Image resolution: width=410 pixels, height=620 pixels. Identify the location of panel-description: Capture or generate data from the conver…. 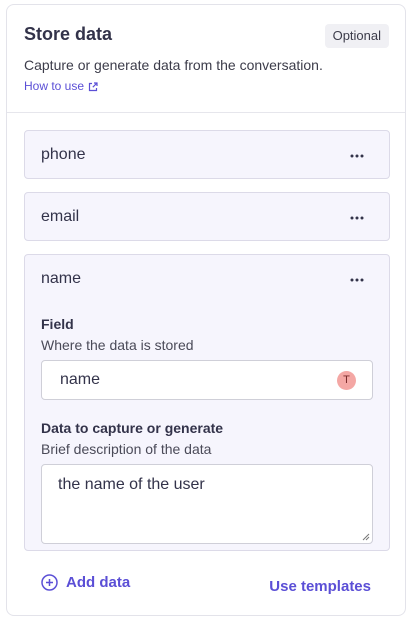
(173, 65).